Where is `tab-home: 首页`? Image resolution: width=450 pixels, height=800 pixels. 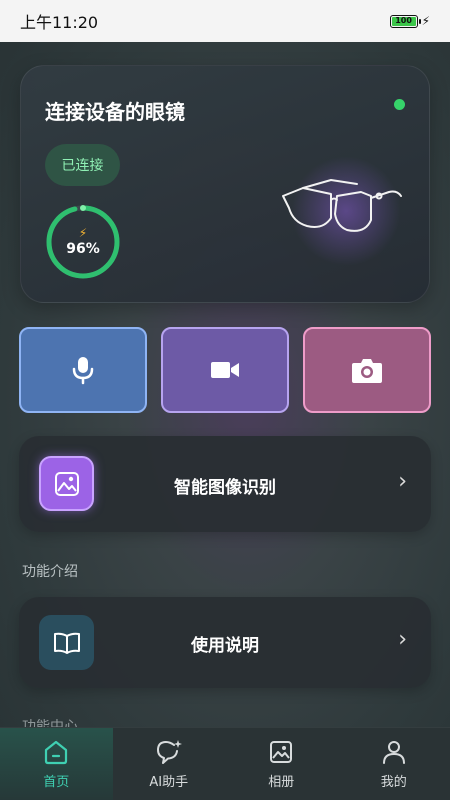 tab-home: 首页 is located at coordinates (56, 764).